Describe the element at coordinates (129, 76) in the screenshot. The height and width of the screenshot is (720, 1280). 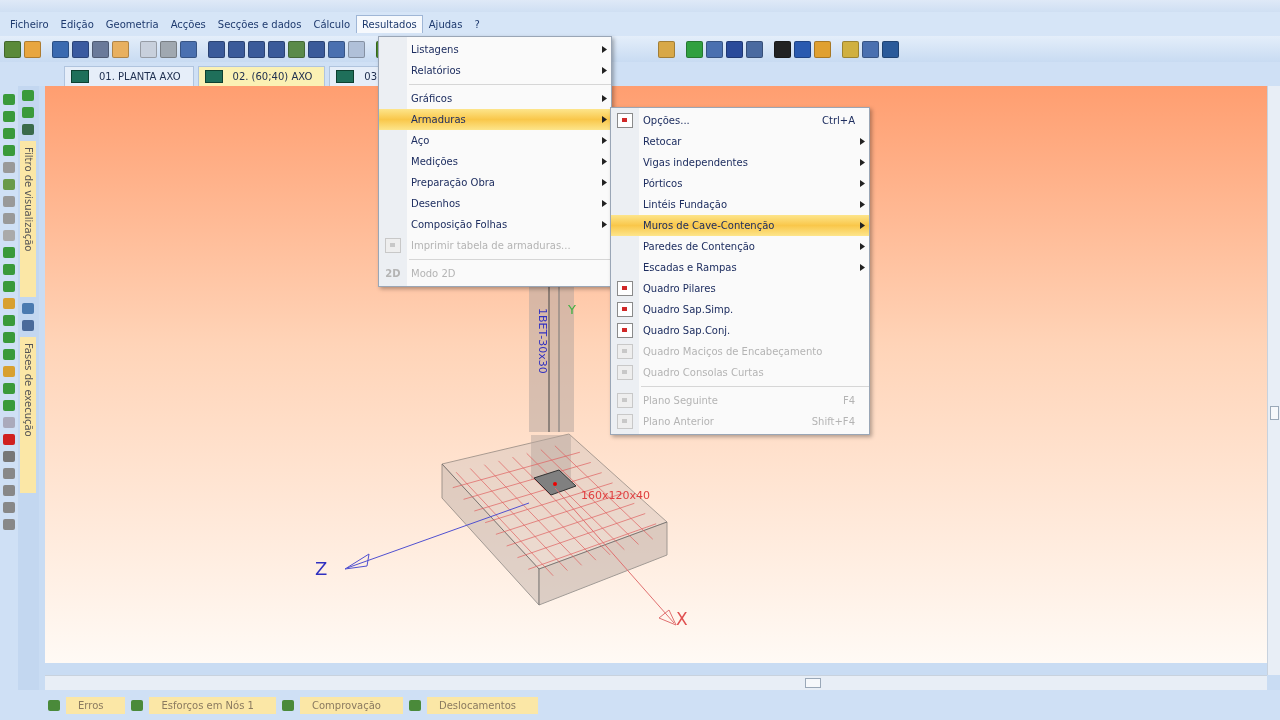
I see `view-tab: 01. PLANTA AXO` at that location.